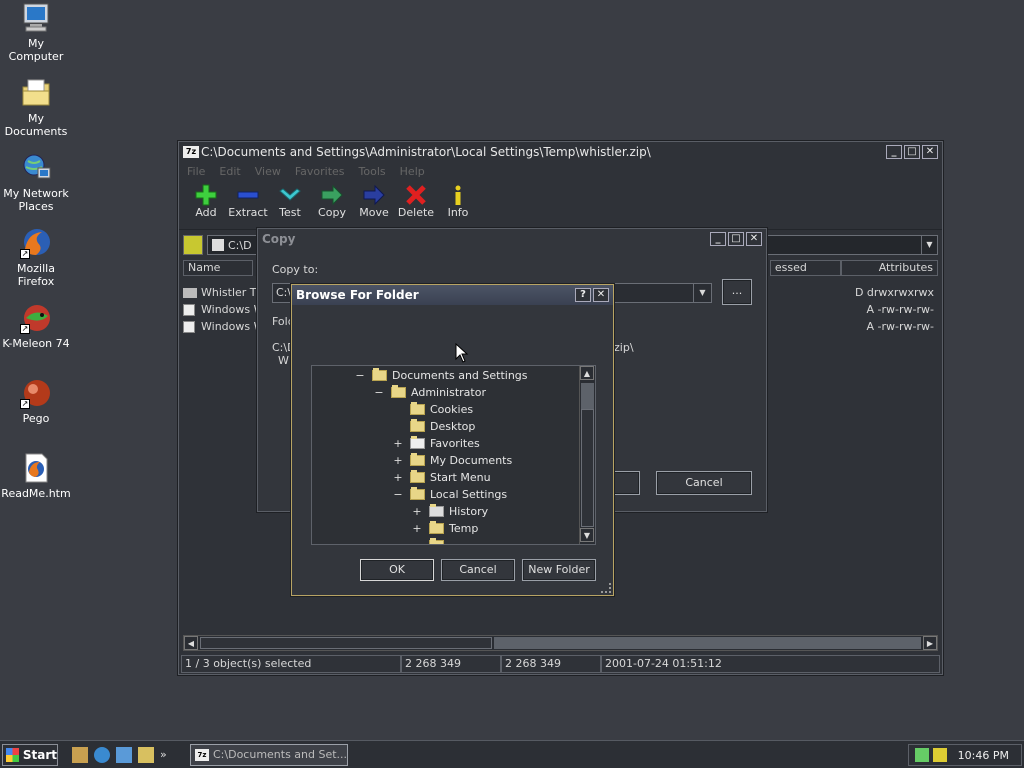  What do you see at coordinates (449, 511) in the screenshot?
I see `tree-node-history: + History` at bounding box center [449, 511].